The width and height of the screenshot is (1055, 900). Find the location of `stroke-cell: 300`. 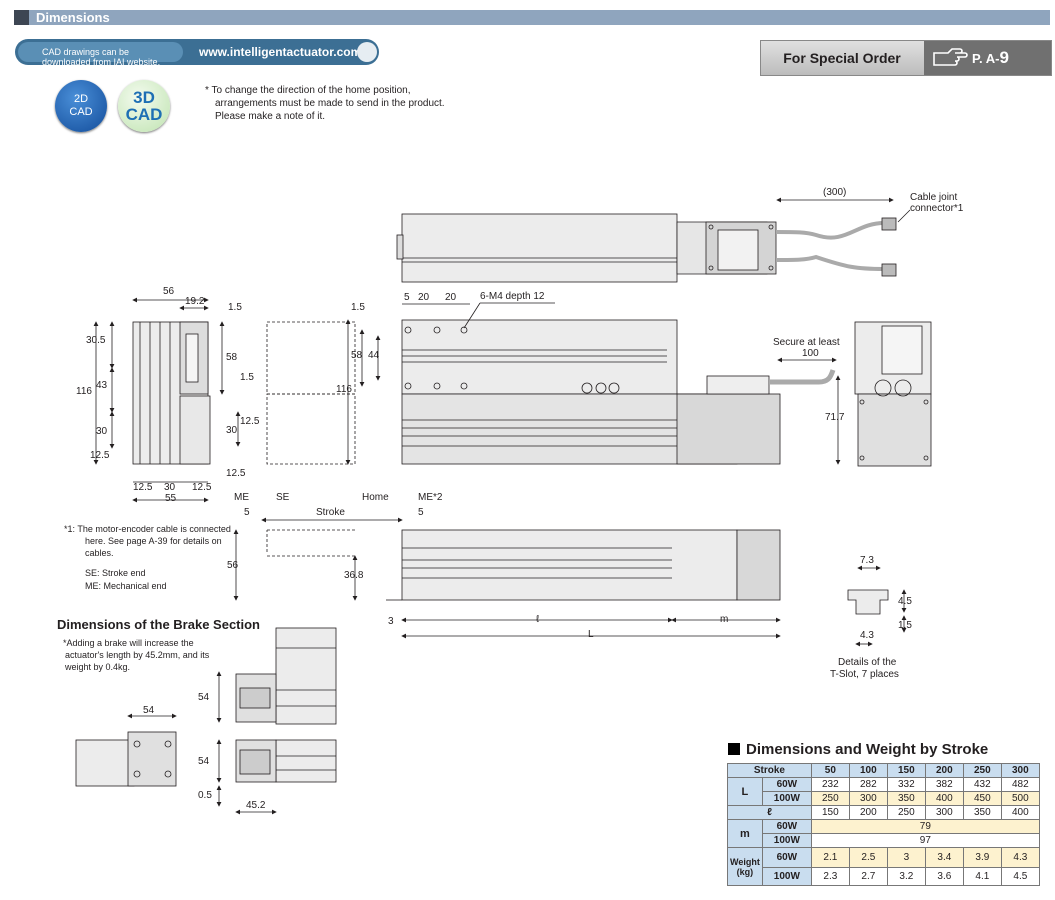

stroke-cell: 300 is located at coordinates (1020, 770).